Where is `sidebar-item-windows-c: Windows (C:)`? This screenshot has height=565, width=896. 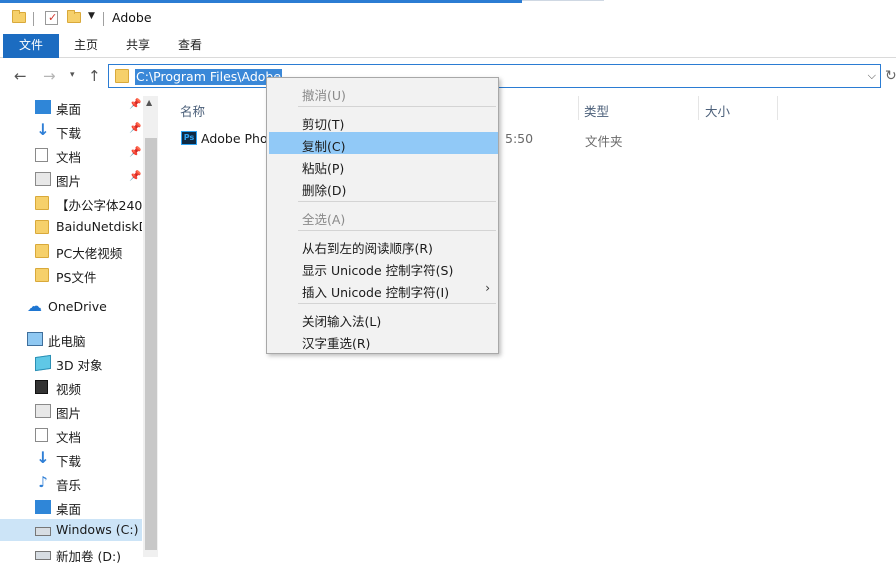
sidebar-item-windows-c: Windows (C:) is located at coordinates (71, 530).